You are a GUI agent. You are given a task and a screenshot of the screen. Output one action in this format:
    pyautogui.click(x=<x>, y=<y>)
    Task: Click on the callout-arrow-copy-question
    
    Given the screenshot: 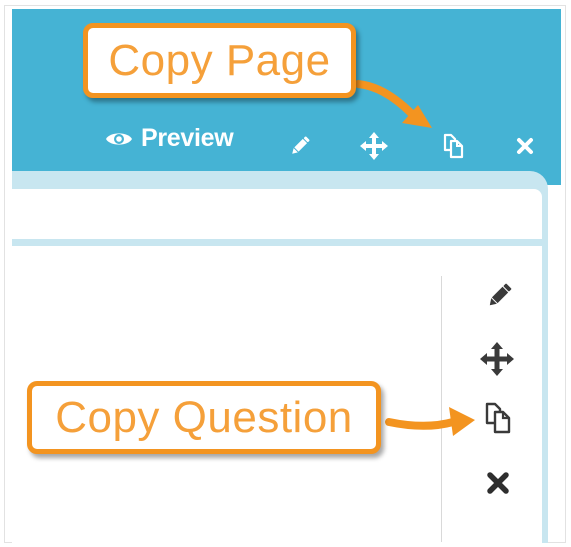 What is the action you would take?
    pyautogui.click(x=430, y=421)
    